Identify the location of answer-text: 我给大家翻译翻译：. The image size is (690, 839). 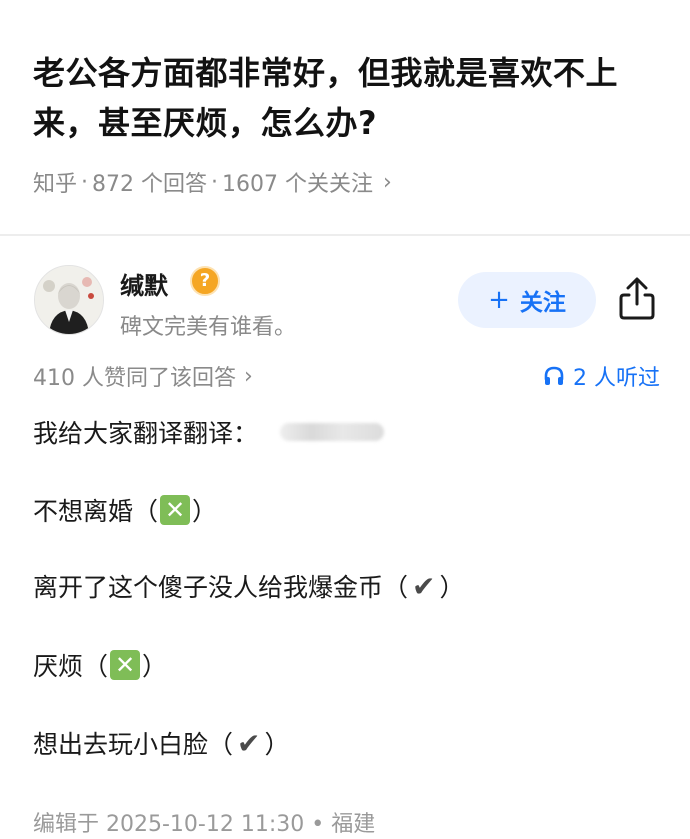
(146, 433).